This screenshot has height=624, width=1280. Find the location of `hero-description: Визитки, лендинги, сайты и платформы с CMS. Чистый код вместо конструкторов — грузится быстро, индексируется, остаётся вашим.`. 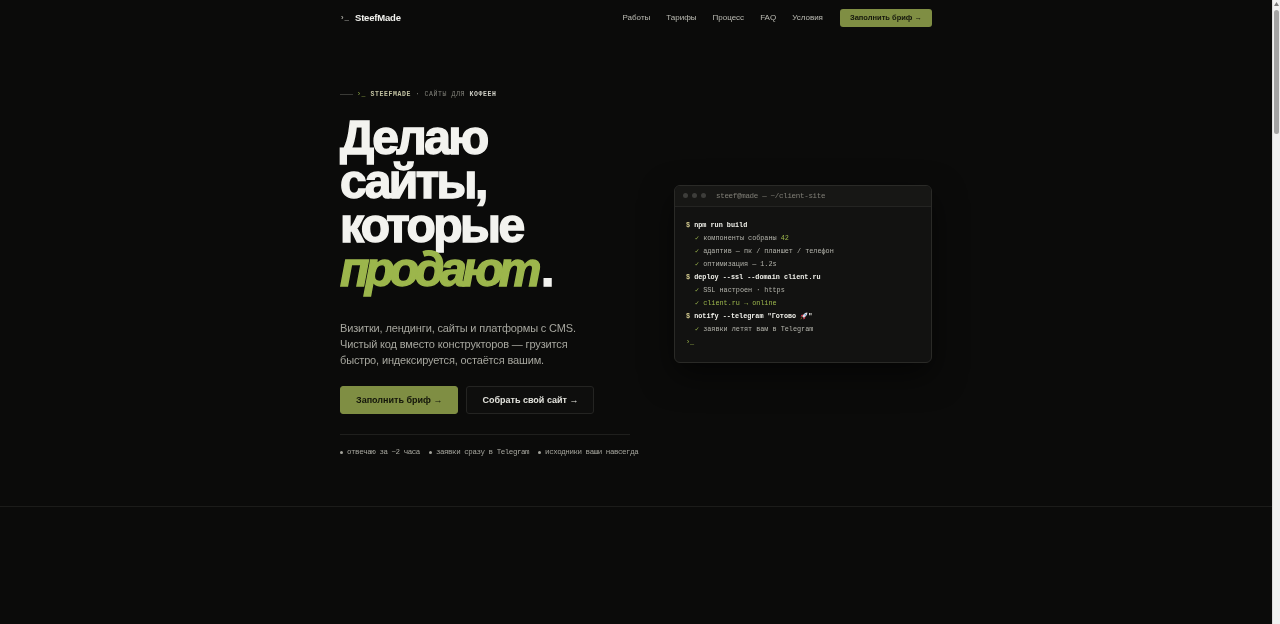

hero-description: Визитки, лендинги, сайты и платформы с CMS. Чистый код вместо конструкторов — грузится быстро, индексируется, остаётся вашим. is located at coordinates (458, 344).